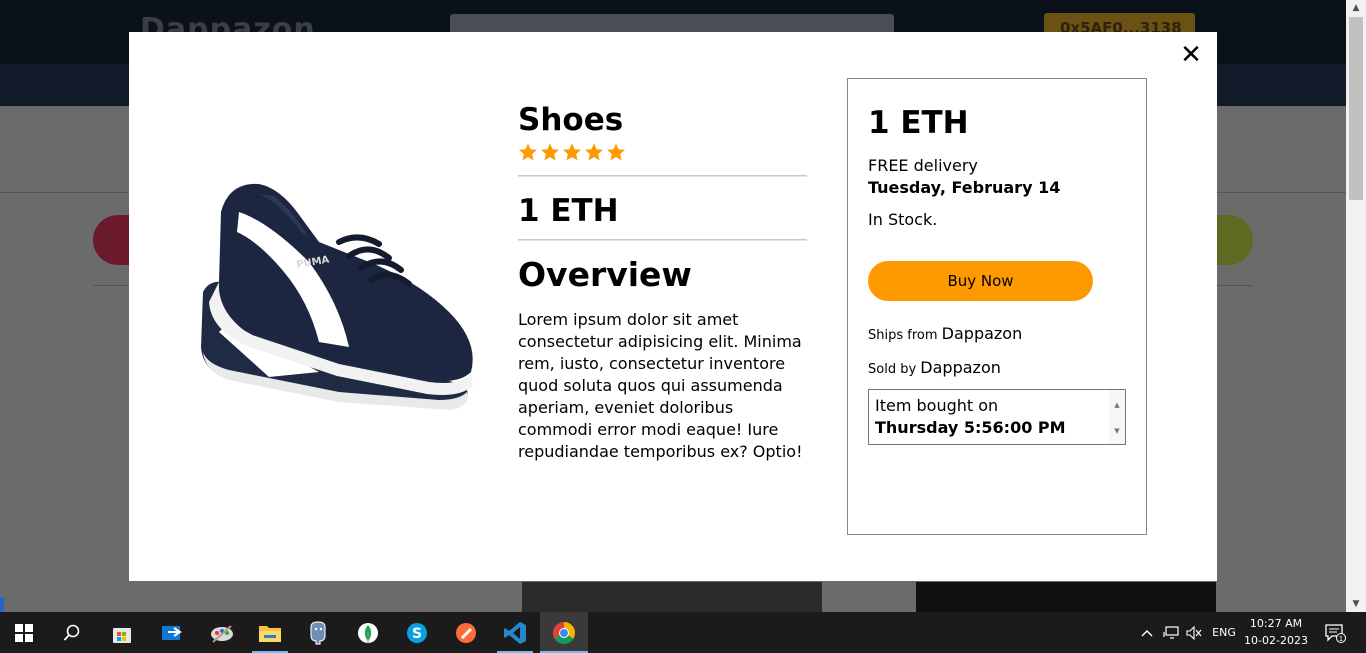  What do you see at coordinates (337, 296) in the screenshot?
I see `sneaker-image: PUMA` at bounding box center [337, 296].